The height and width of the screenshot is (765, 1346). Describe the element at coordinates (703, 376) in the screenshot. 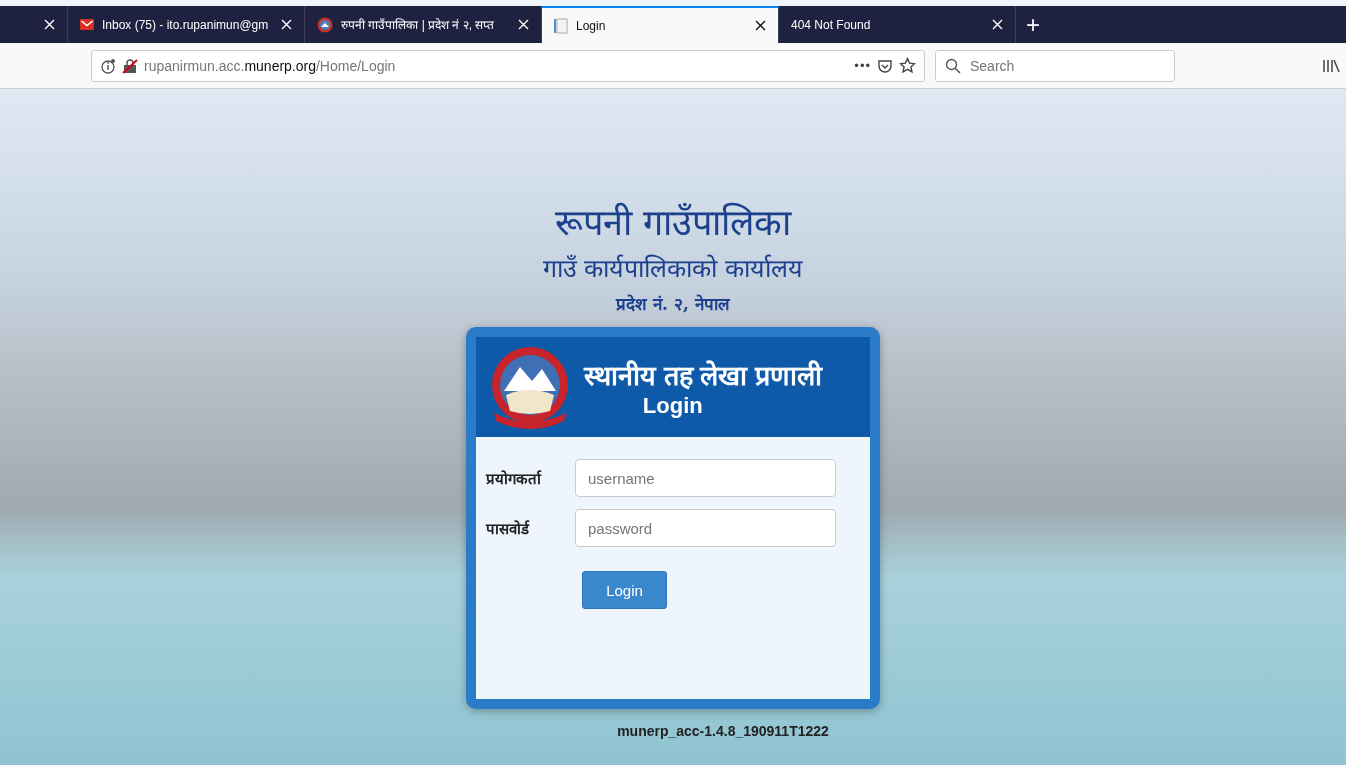

I see `system-title: स्थानीय तह लेखा प्रणाली` at that location.